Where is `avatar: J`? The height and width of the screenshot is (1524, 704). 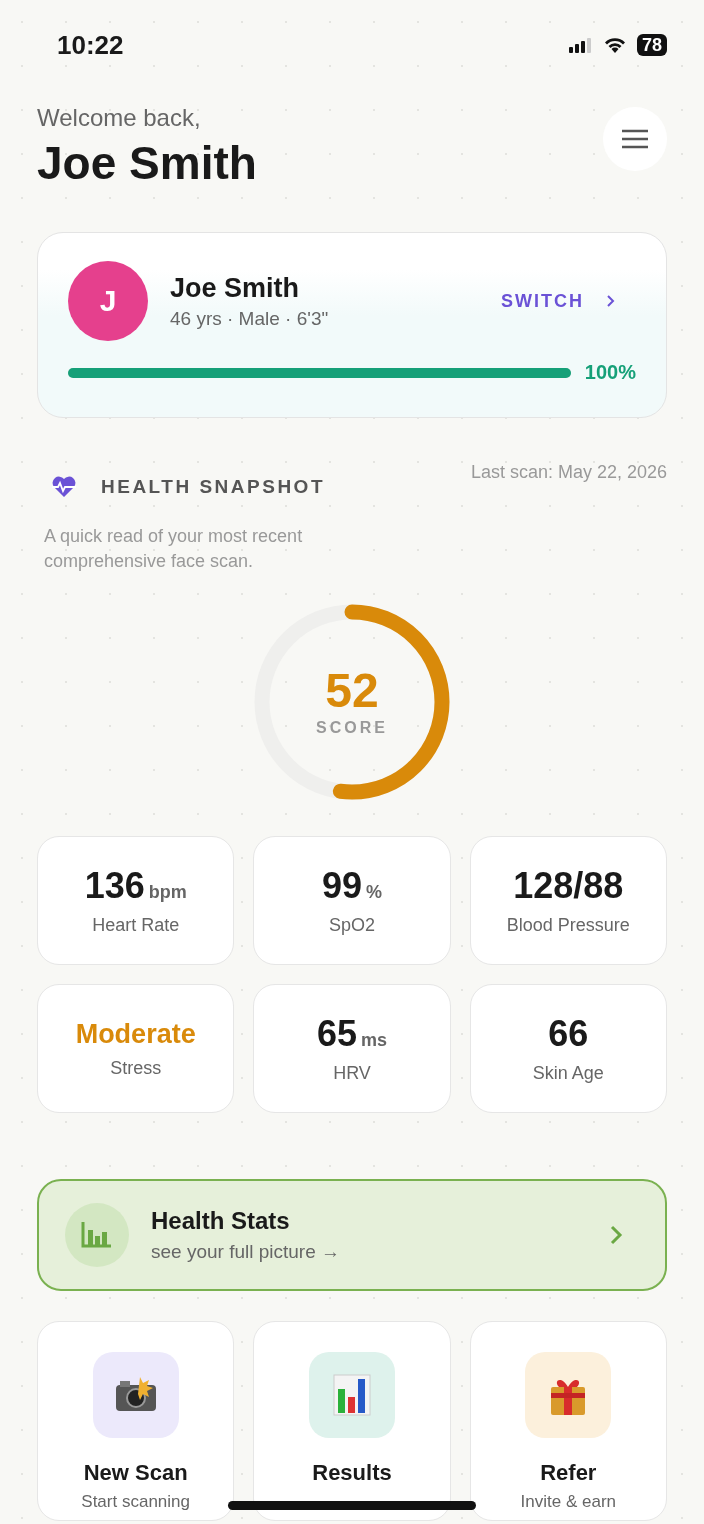 avatar: J is located at coordinates (108, 301).